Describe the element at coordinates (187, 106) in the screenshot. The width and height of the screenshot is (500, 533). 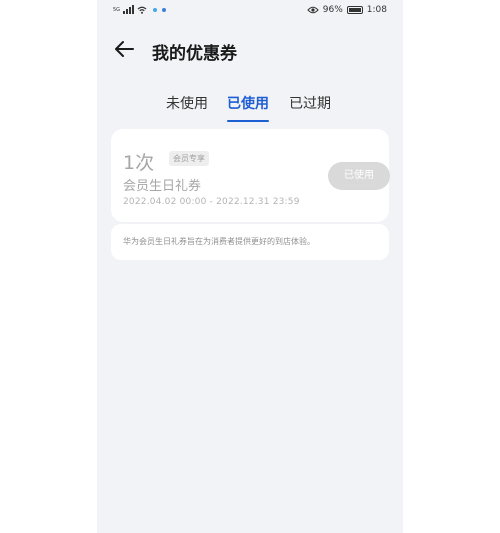
I see `tab-unused: 未使用` at that location.